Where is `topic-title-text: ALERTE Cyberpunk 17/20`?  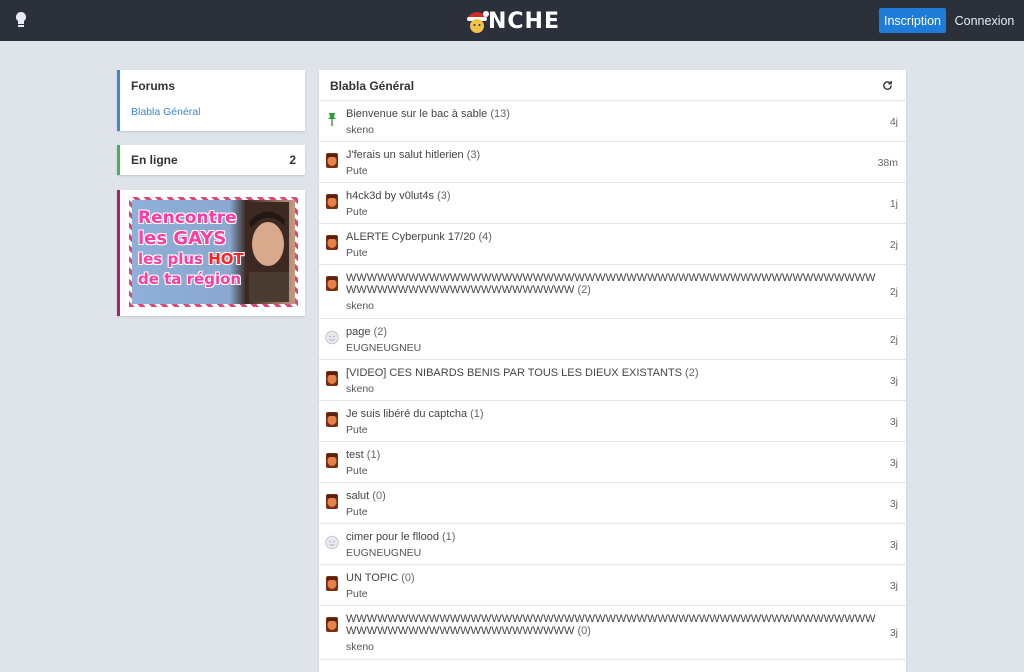 topic-title-text: ALERTE Cyberpunk 17/20 is located at coordinates (411, 237).